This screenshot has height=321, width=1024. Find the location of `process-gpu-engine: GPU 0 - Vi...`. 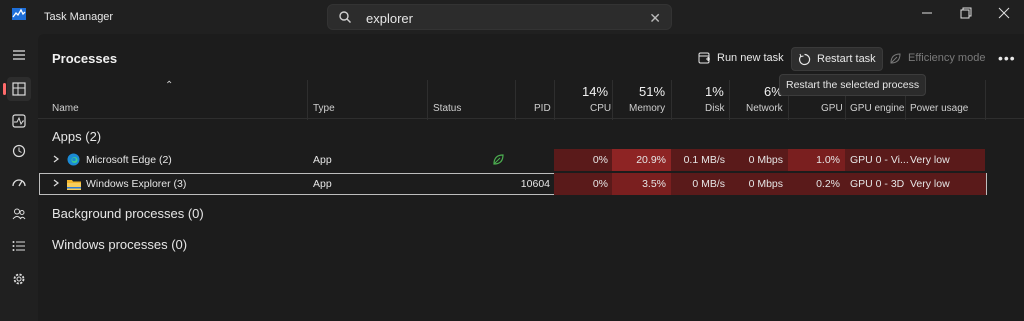

process-gpu-engine: GPU 0 - Vi... is located at coordinates (879, 160).